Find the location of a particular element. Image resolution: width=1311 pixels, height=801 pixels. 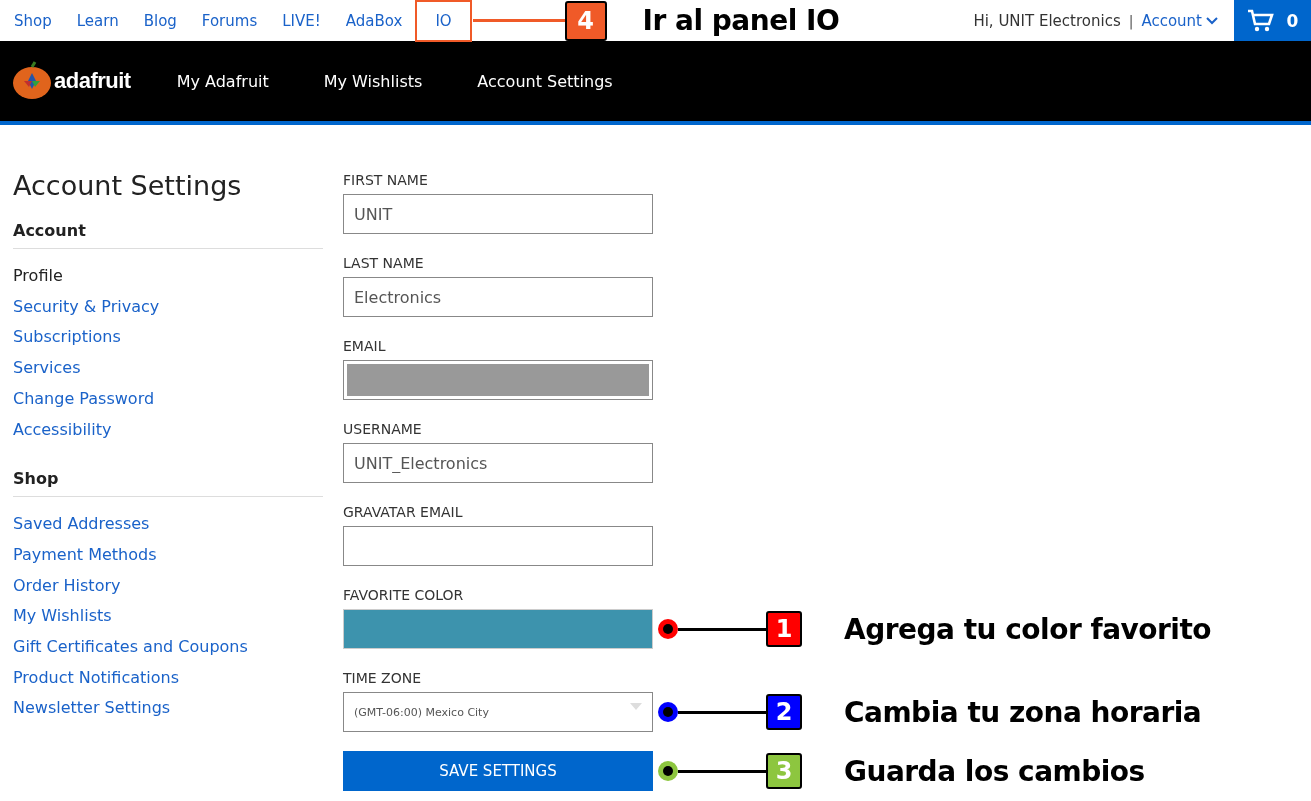

field-label: TIME ZONE is located at coordinates (382, 678).